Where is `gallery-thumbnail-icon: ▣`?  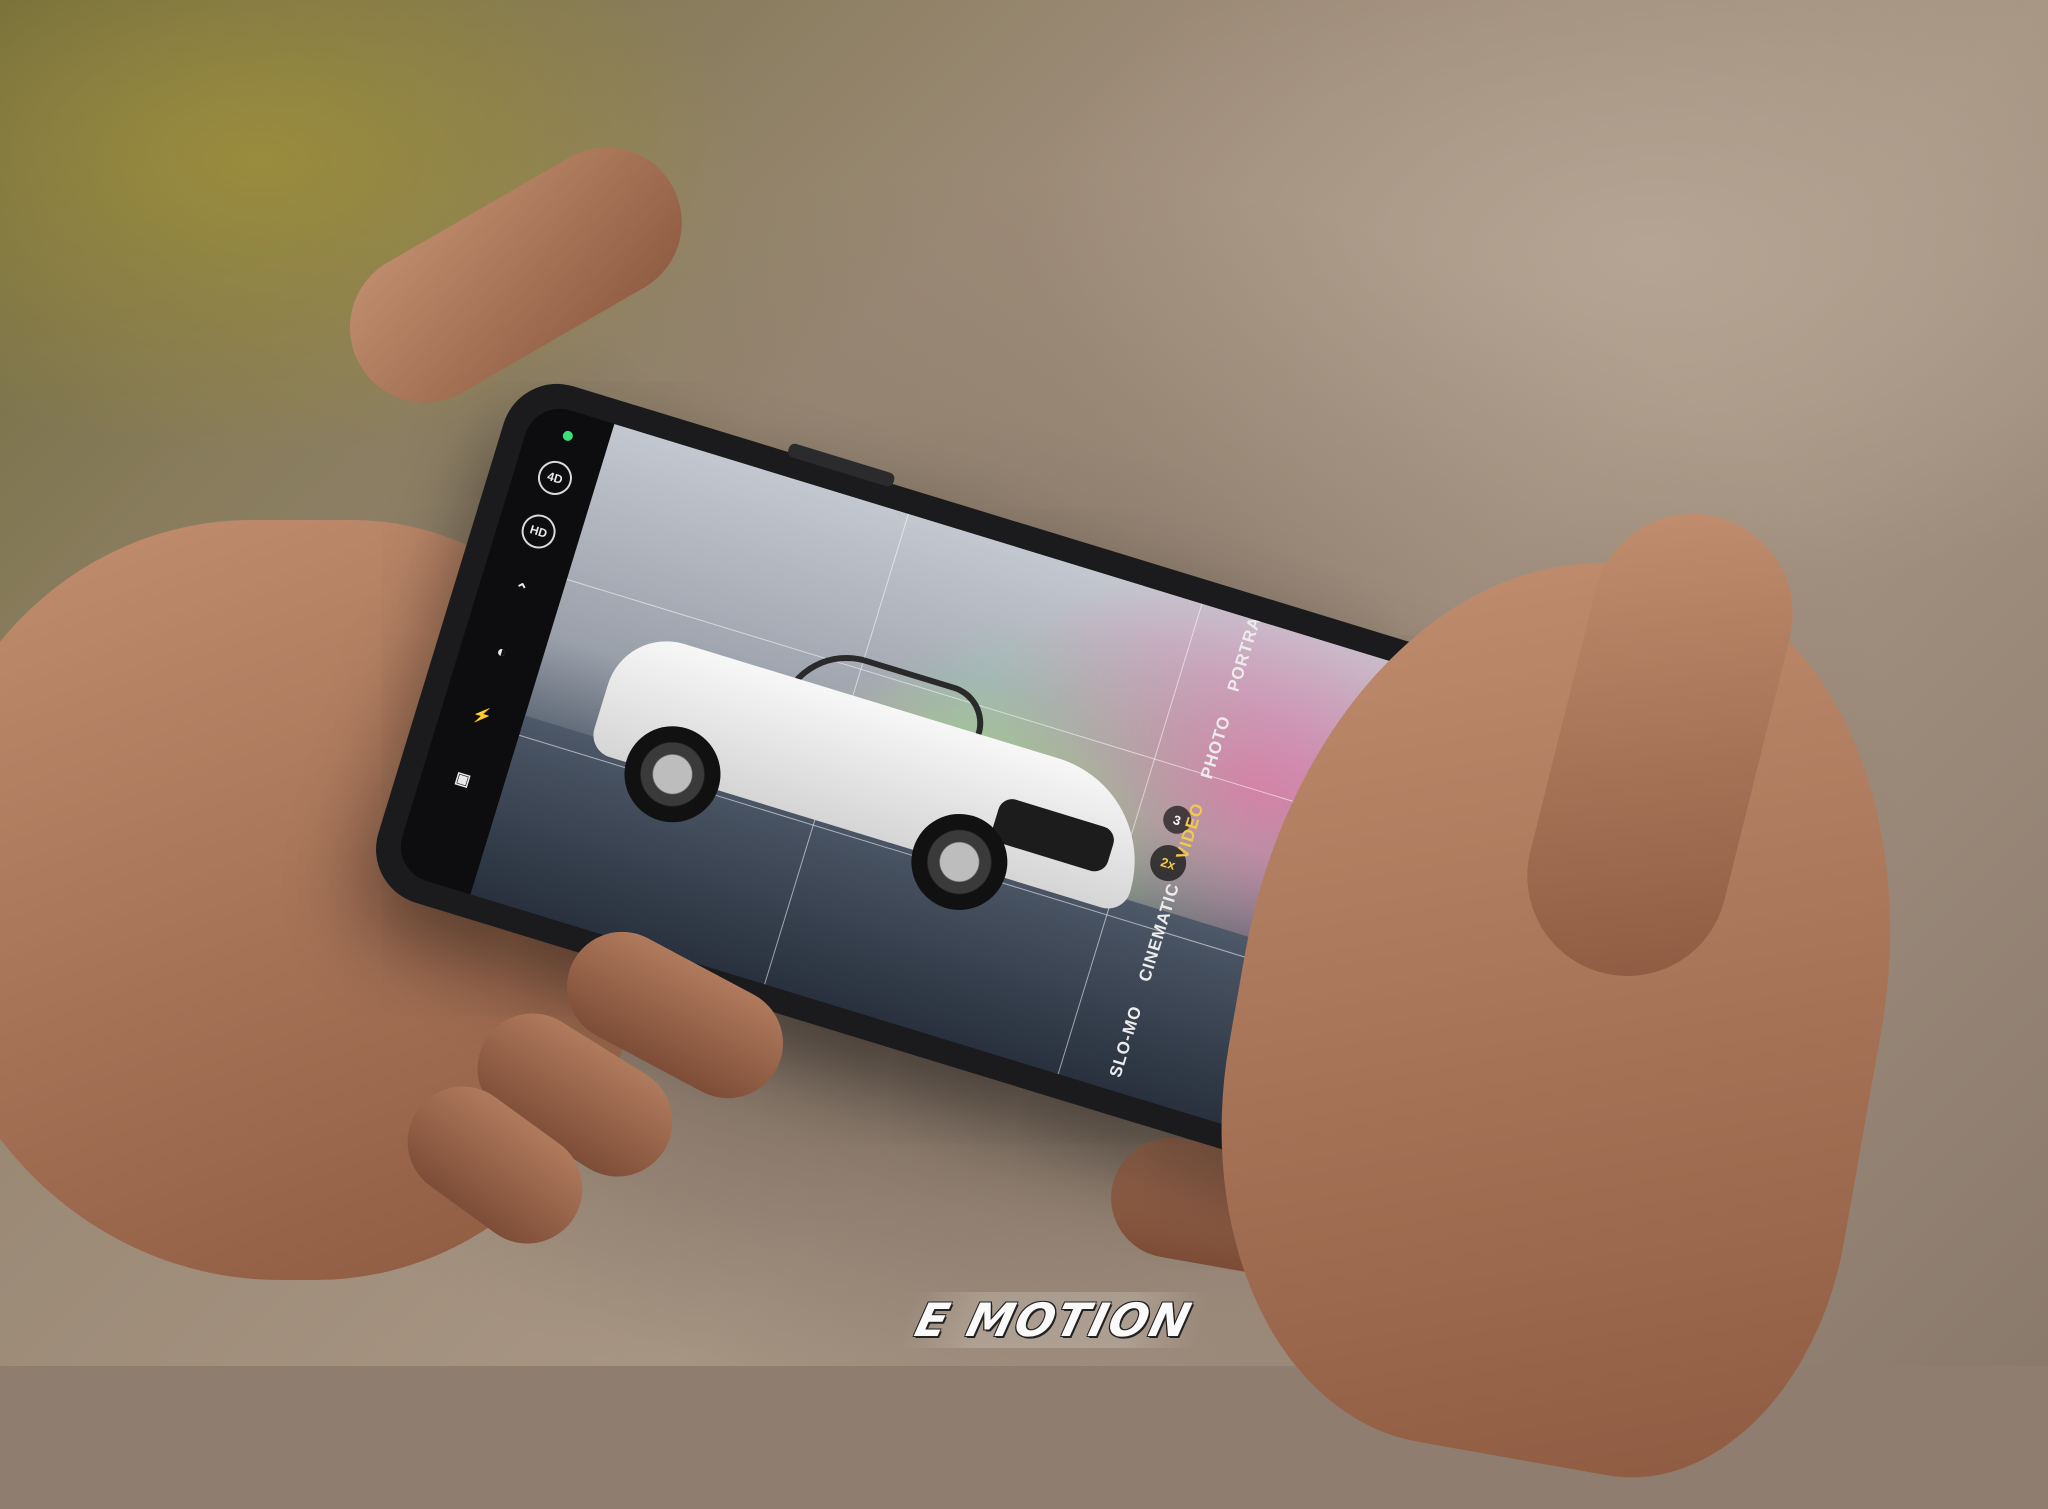
gallery-thumbnail-icon: ▣ is located at coordinates (462, 779).